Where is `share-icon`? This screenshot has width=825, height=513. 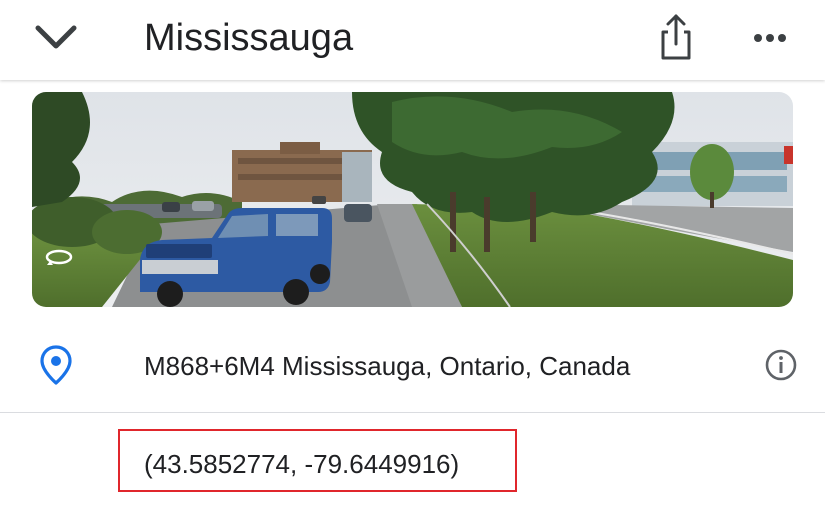
share-icon is located at coordinates (676, 37).